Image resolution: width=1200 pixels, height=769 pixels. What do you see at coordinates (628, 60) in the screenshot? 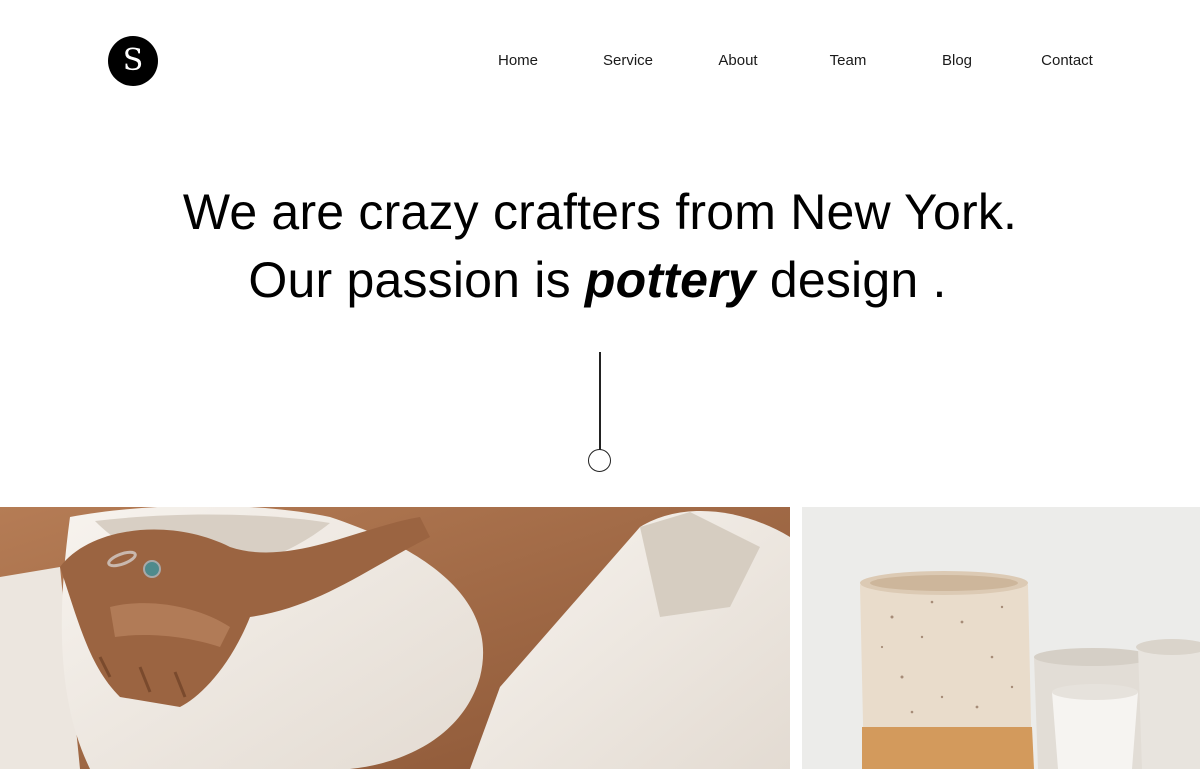
I see `nav-service-link: Service` at bounding box center [628, 60].